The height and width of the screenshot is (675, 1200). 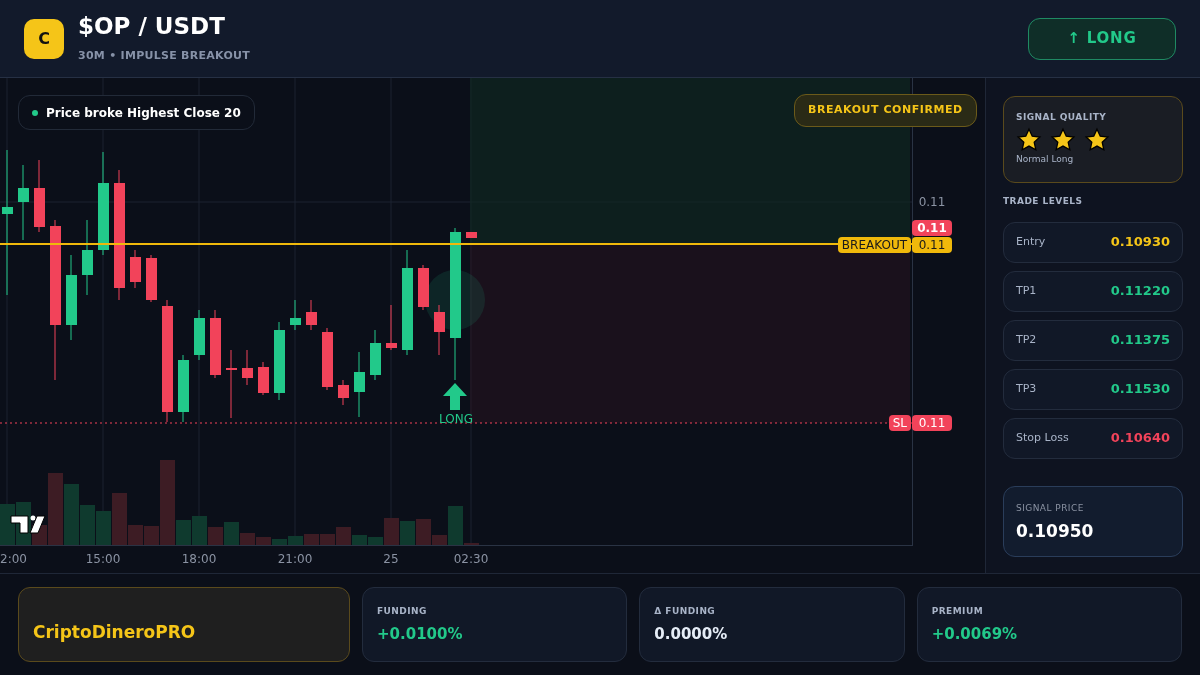 What do you see at coordinates (1140, 438) in the screenshot?
I see `level-value: 0.10640` at bounding box center [1140, 438].